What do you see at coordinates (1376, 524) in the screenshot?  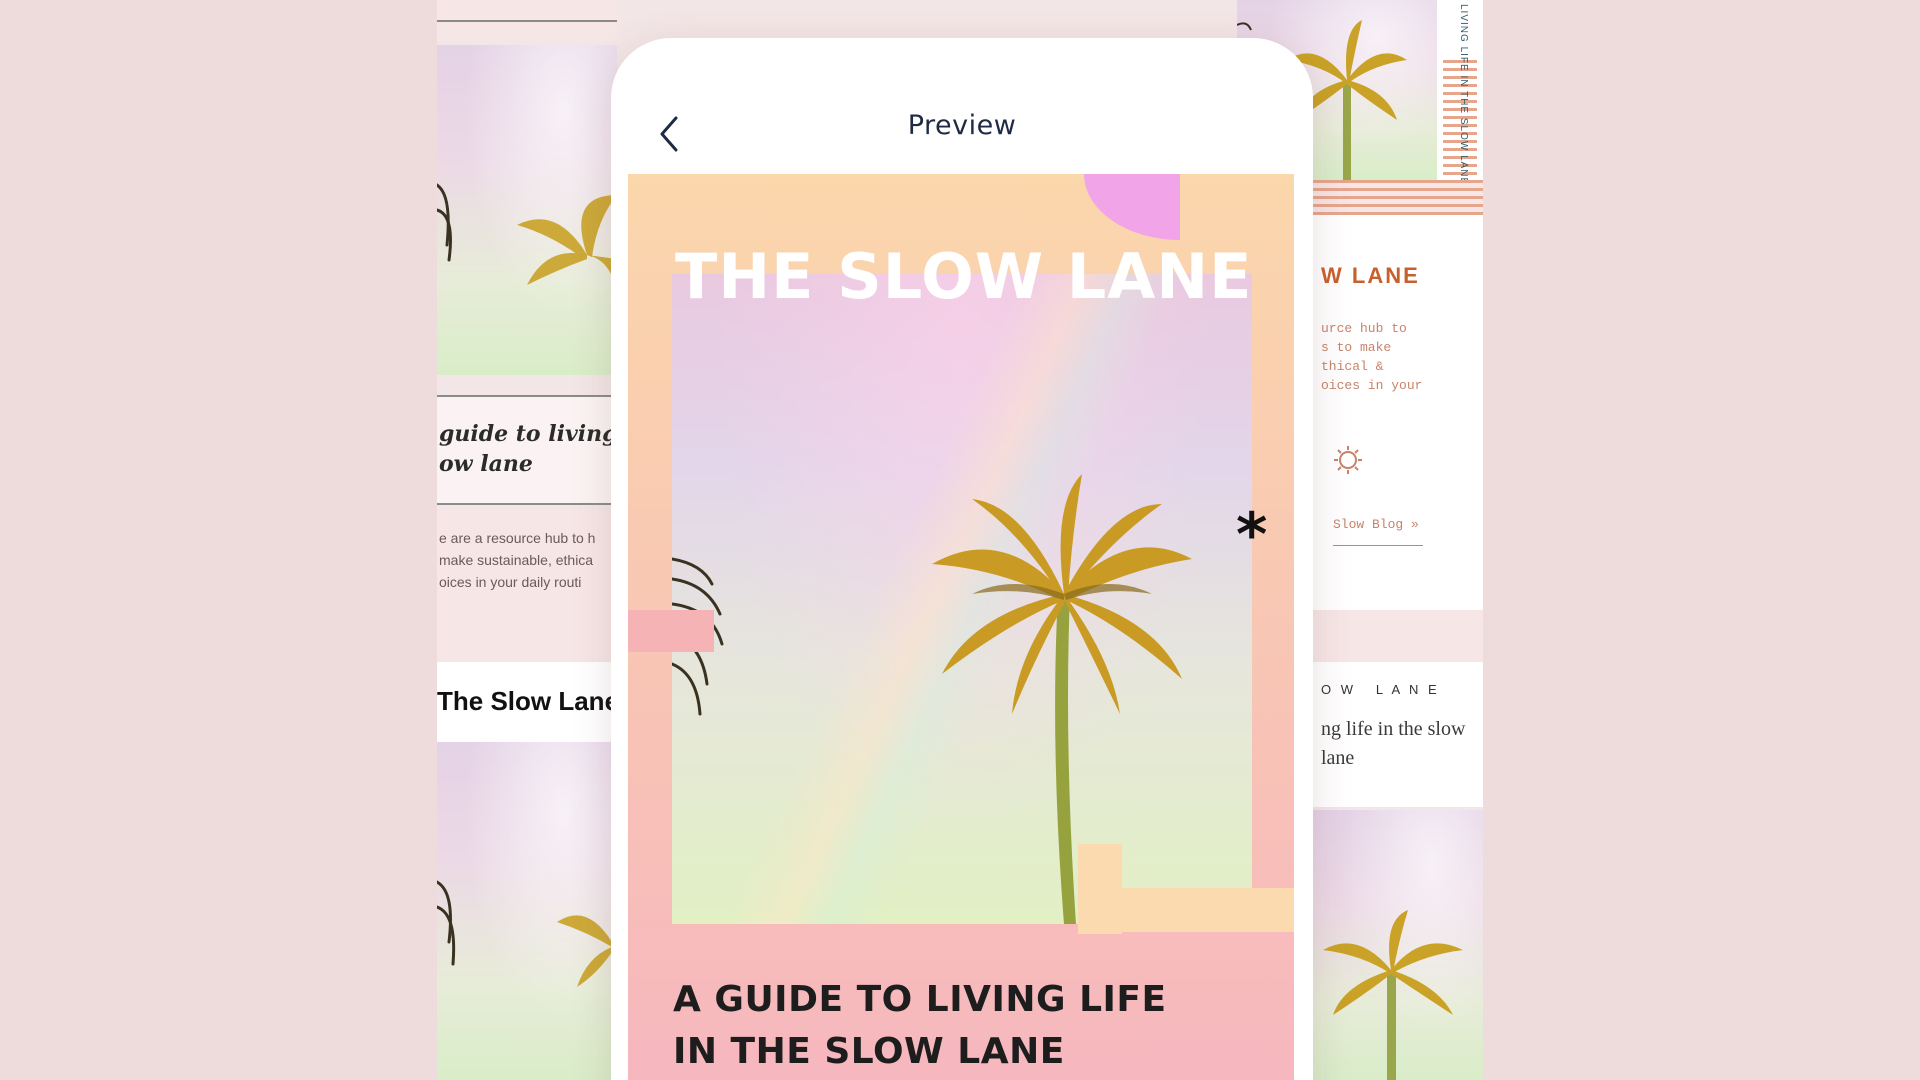 I see `slow-blog-link: Slow Blog »` at bounding box center [1376, 524].